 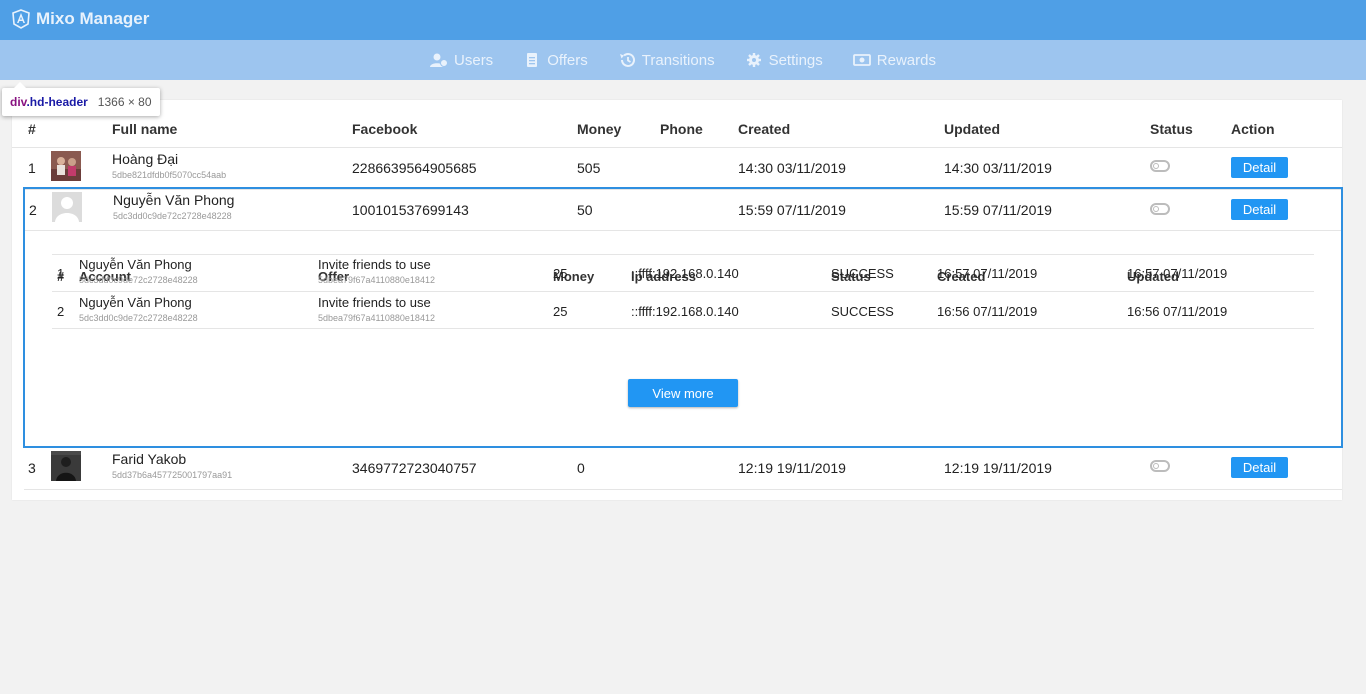 I want to click on clipboard-icon, so click(x=532, y=60).